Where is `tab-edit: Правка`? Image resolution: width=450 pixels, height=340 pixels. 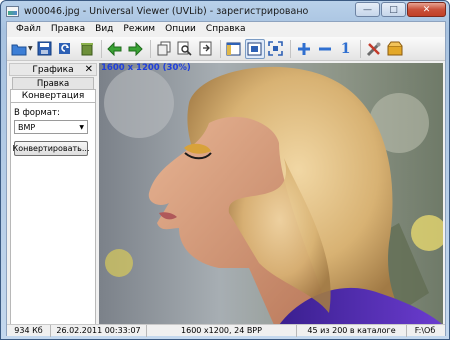
tab-edit: Правка is located at coordinates (53, 83).